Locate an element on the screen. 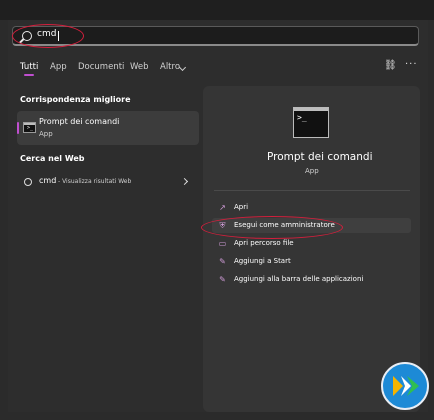 This screenshot has width=434, height=420. tab-web: Web is located at coordinates (139, 67).